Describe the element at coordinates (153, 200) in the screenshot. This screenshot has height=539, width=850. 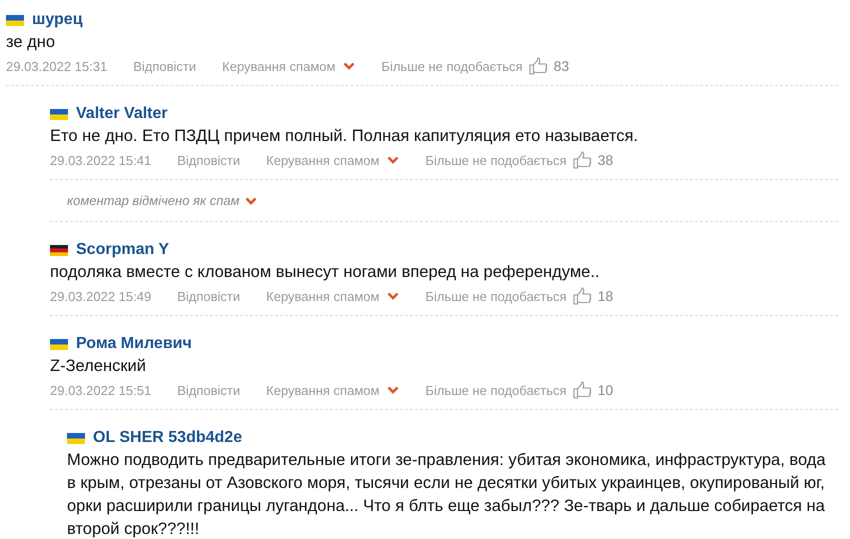
I see `spam-note: коментар відмічено як спам` at that location.